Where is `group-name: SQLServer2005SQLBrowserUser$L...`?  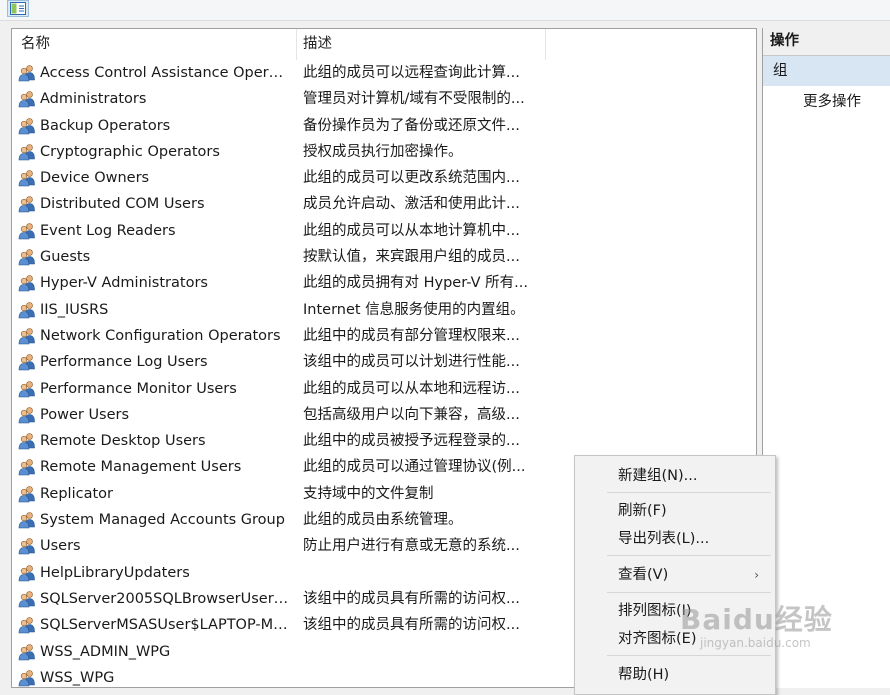 group-name: SQLServer2005SQLBrowserUser$L... is located at coordinates (166, 598).